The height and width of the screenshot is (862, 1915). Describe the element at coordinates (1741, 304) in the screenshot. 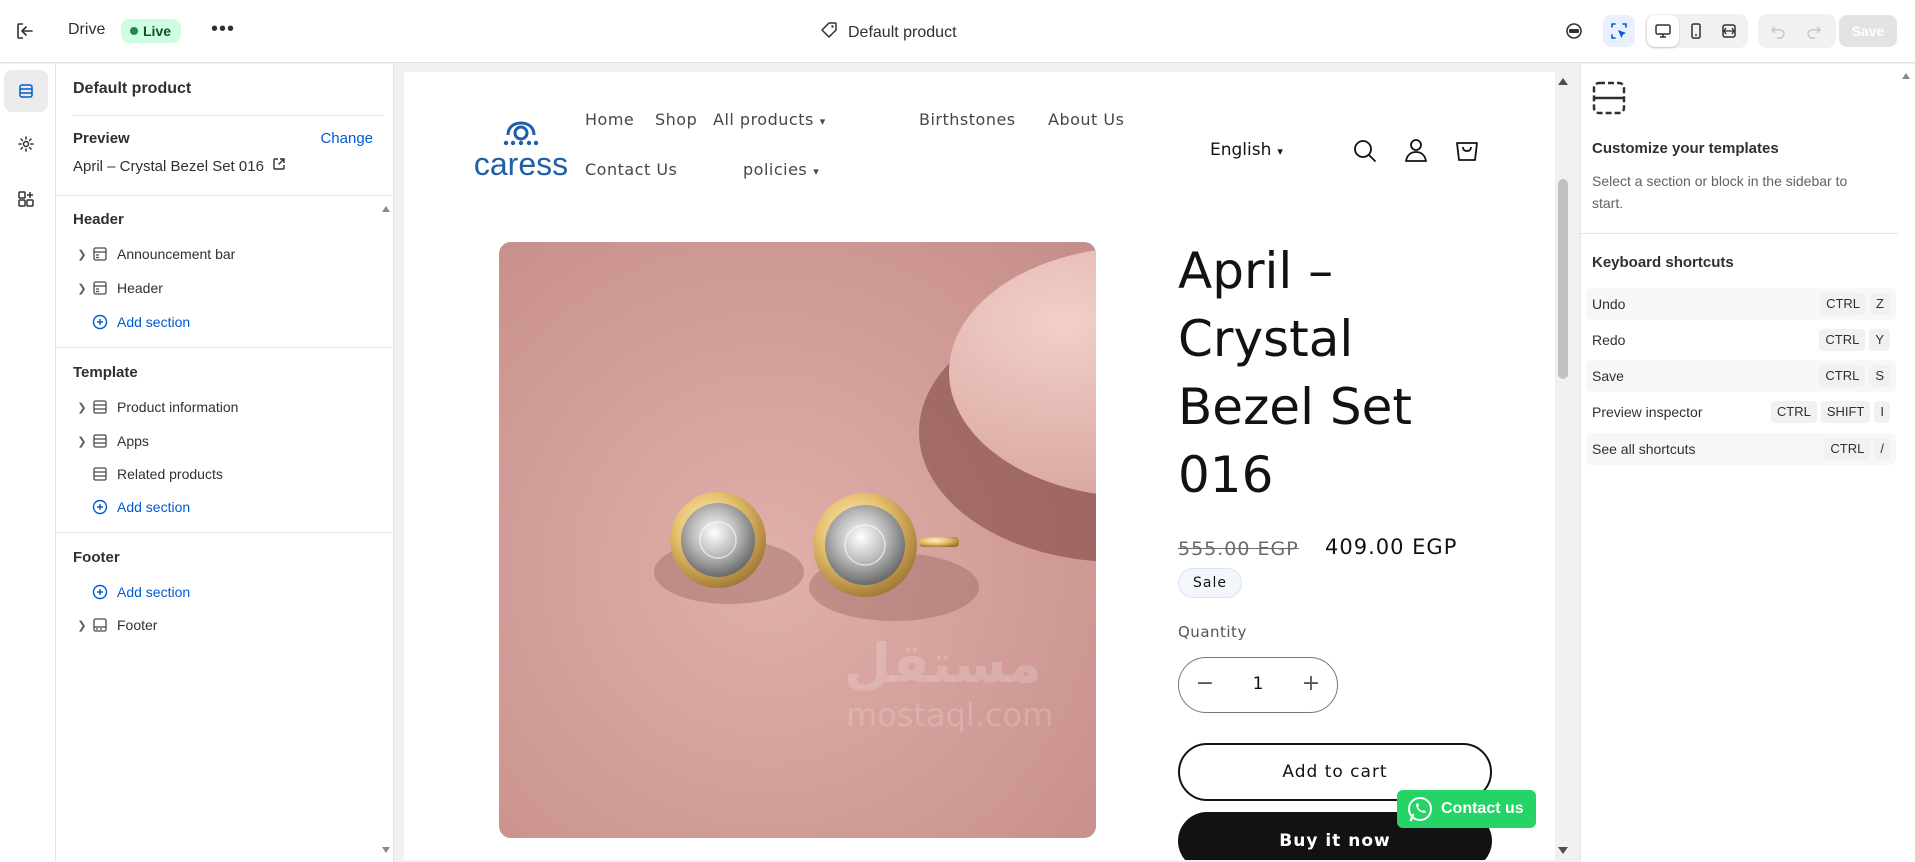

I see `shortcut-row-undo: Undo CTRL Z` at that location.